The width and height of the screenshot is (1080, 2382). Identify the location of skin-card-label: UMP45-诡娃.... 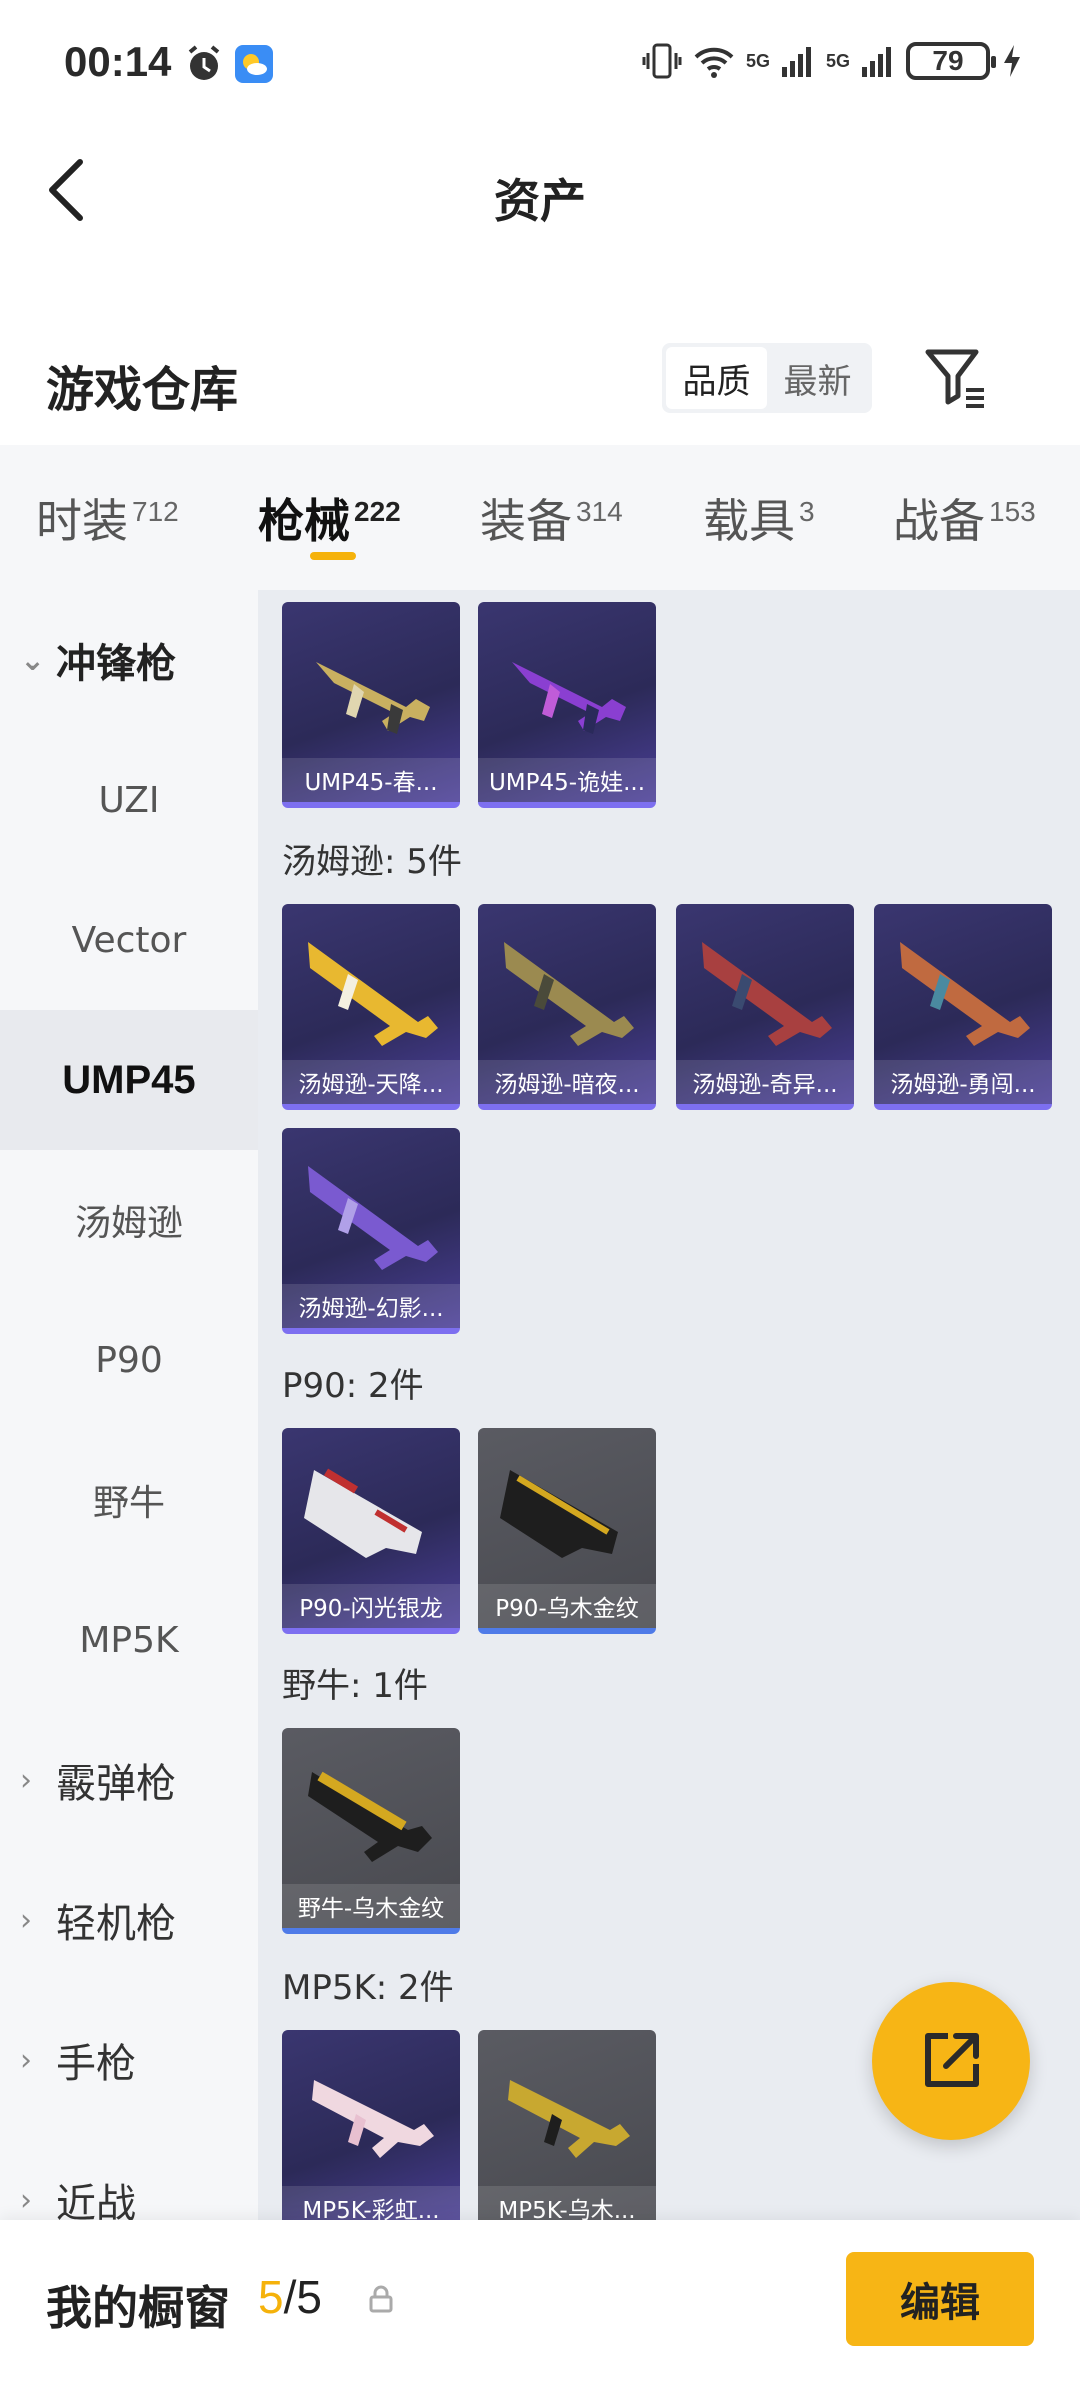
(567, 780).